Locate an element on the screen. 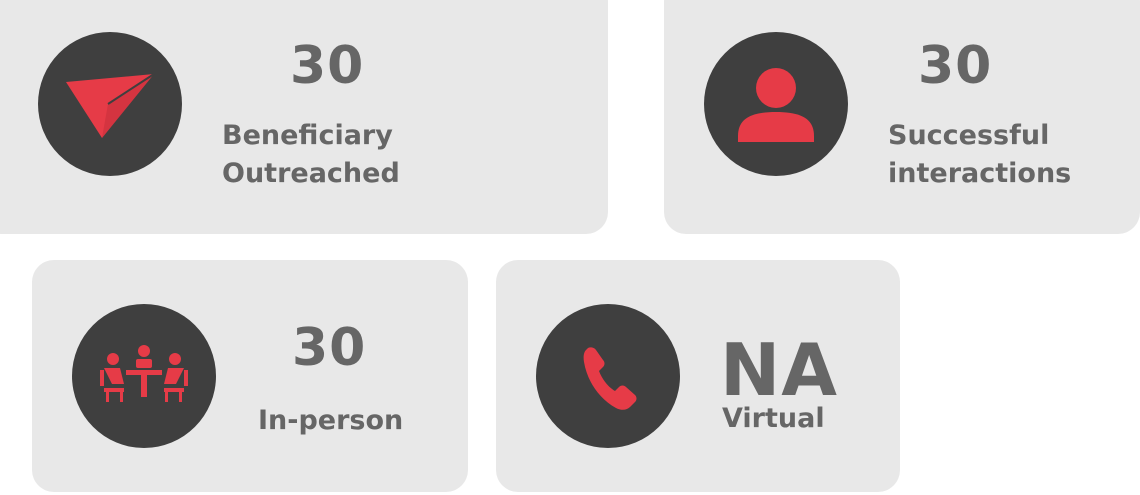 The height and width of the screenshot is (495, 1140). meeting-table-icon is located at coordinates (144, 373).